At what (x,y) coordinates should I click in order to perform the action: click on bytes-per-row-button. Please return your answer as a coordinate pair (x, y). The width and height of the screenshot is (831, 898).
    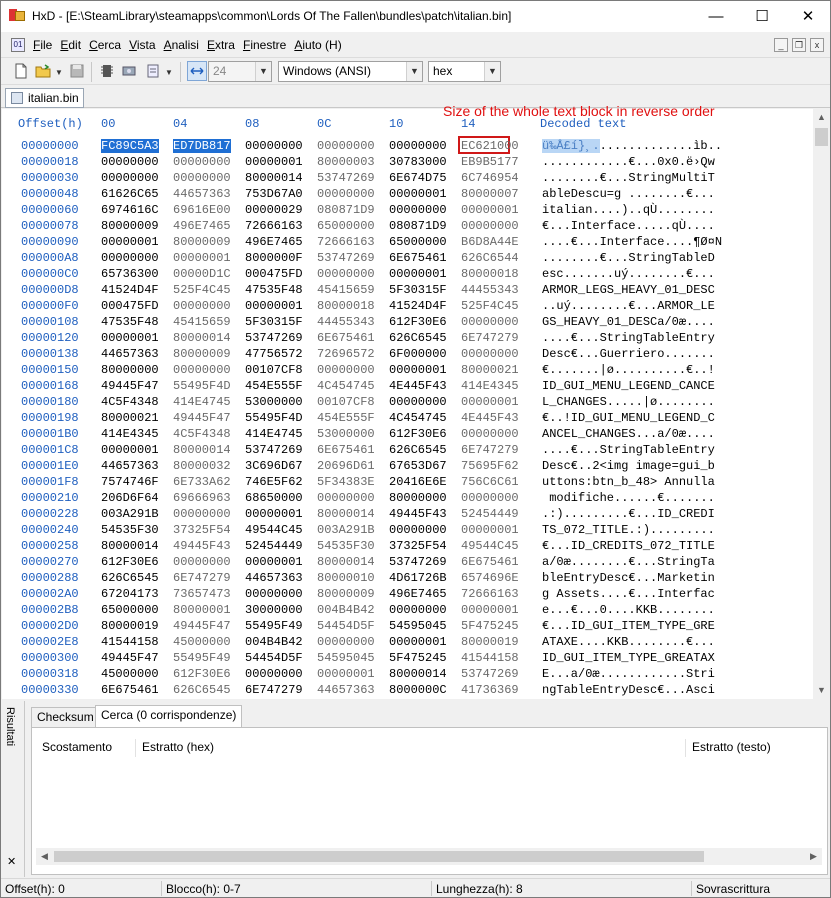
    Looking at the image, I should click on (197, 71).